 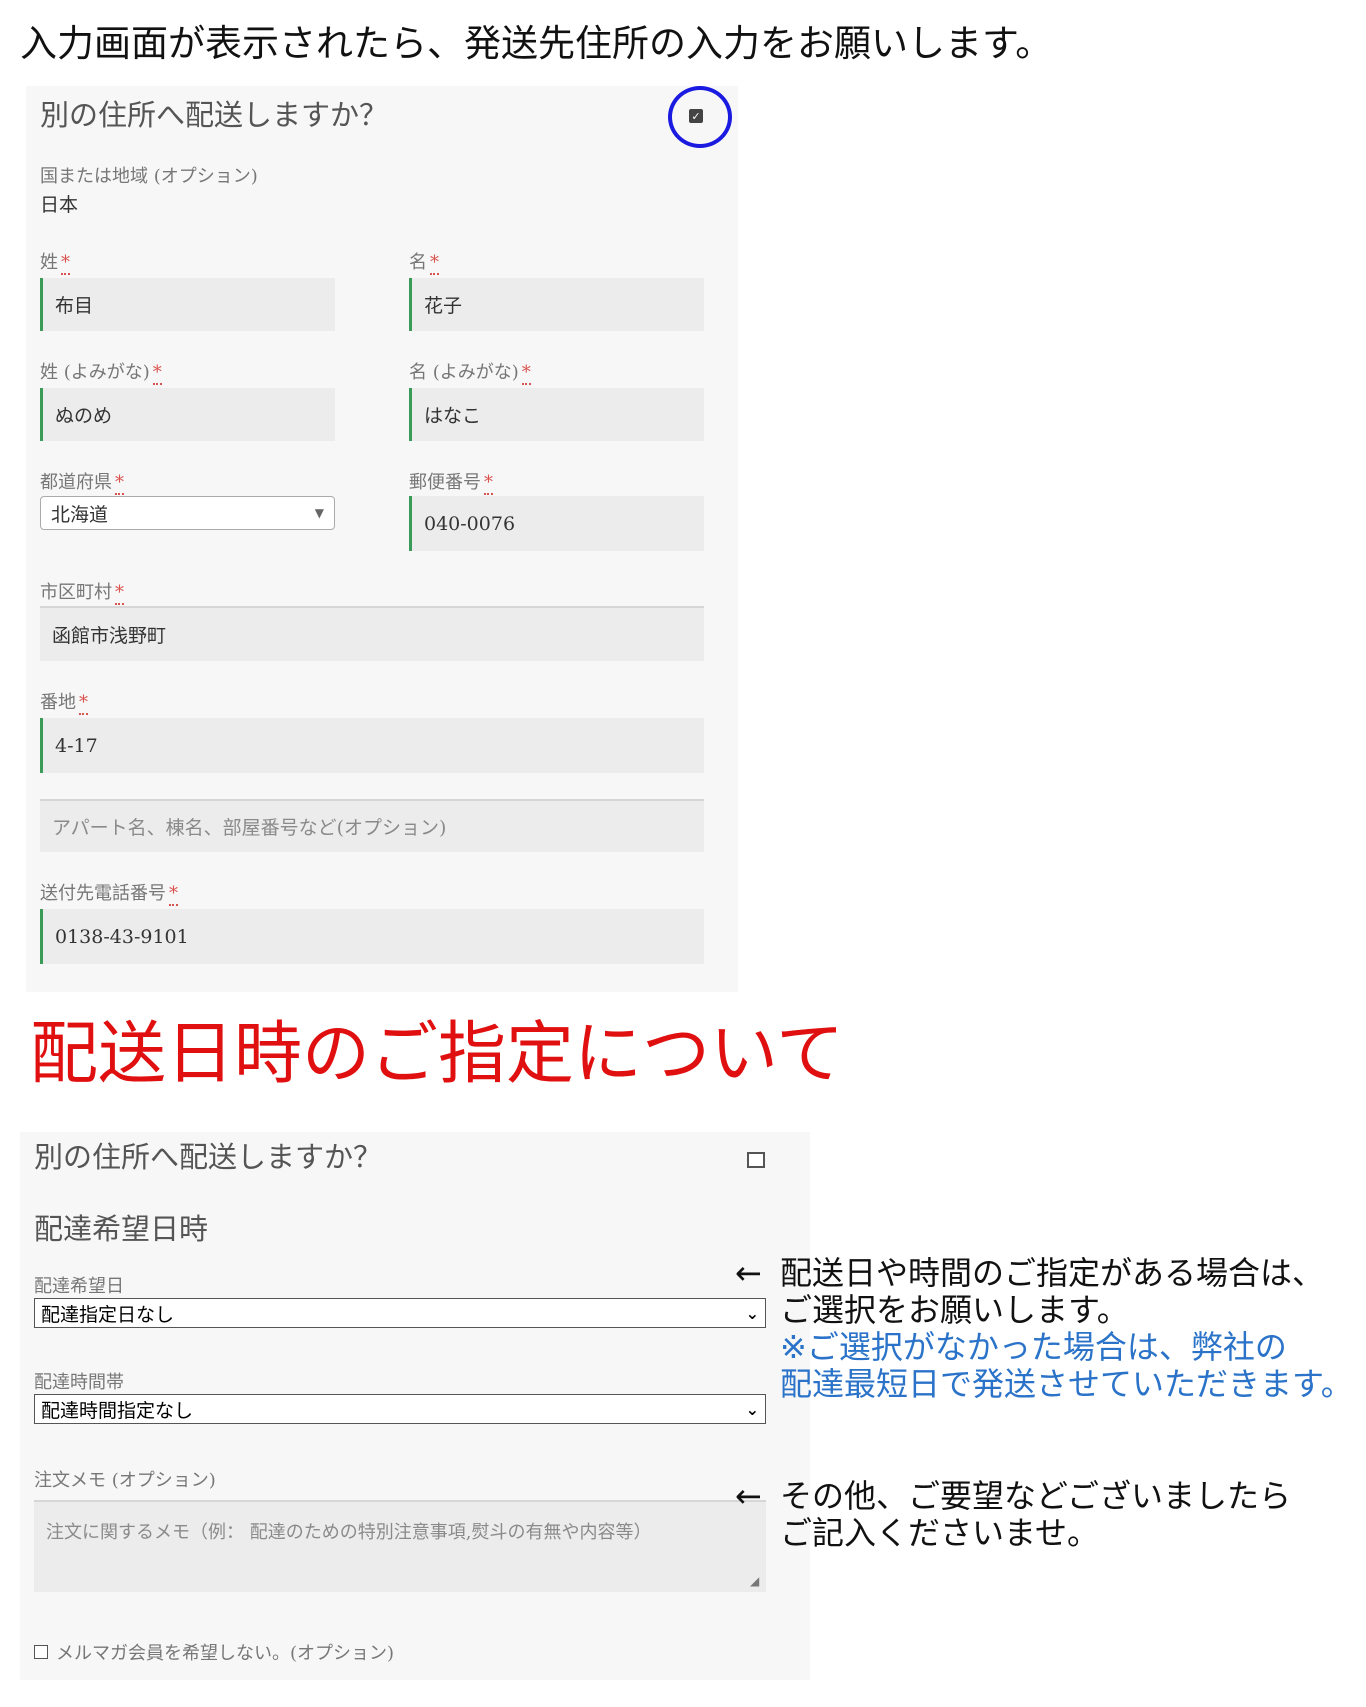 What do you see at coordinates (225, 1653) in the screenshot?
I see `newsletter-optout-label: メルマガ会員を希望しない。(オプション)` at bounding box center [225, 1653].